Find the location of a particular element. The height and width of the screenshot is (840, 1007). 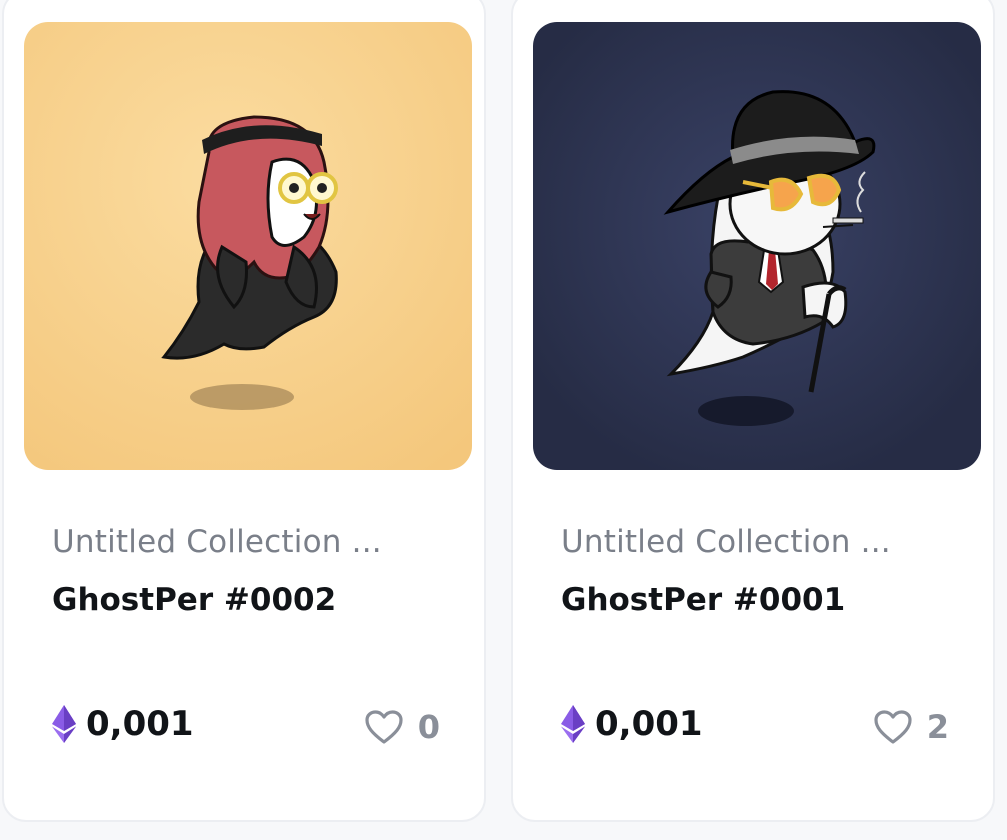

like-counter: 2 is located at coordinates (911, 727).